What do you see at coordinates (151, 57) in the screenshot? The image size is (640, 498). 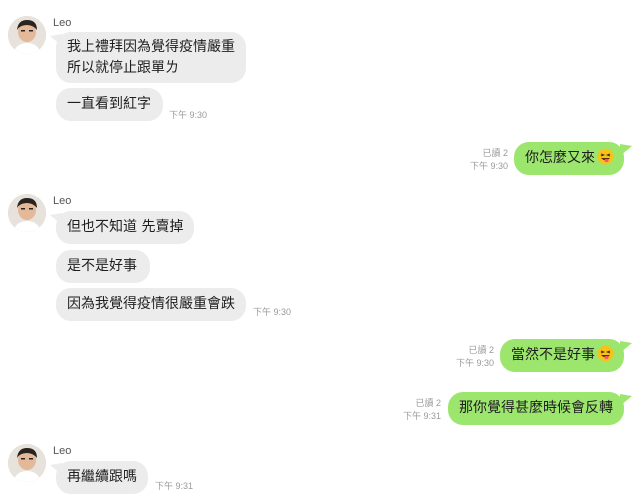 I see `message-bubble: 我上禮拜因為覺得疫情嚴重 所以就停止跟單ㄌ` at bounding box center [151, 57].